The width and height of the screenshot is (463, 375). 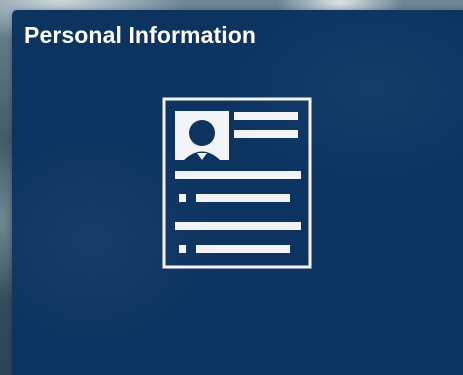 What do you see at coordinates (140, 35) in the screenshot?
I see `tile-title: Personal Information` at bounding box center [140, 35].